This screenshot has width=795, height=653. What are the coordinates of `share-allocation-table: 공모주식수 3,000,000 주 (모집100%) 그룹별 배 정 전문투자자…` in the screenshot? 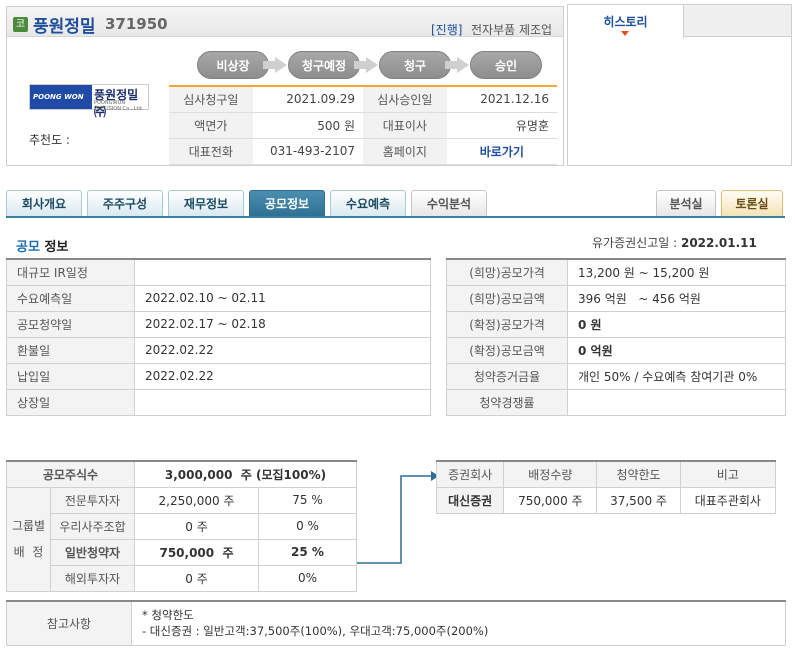 It's located at (181, 526).